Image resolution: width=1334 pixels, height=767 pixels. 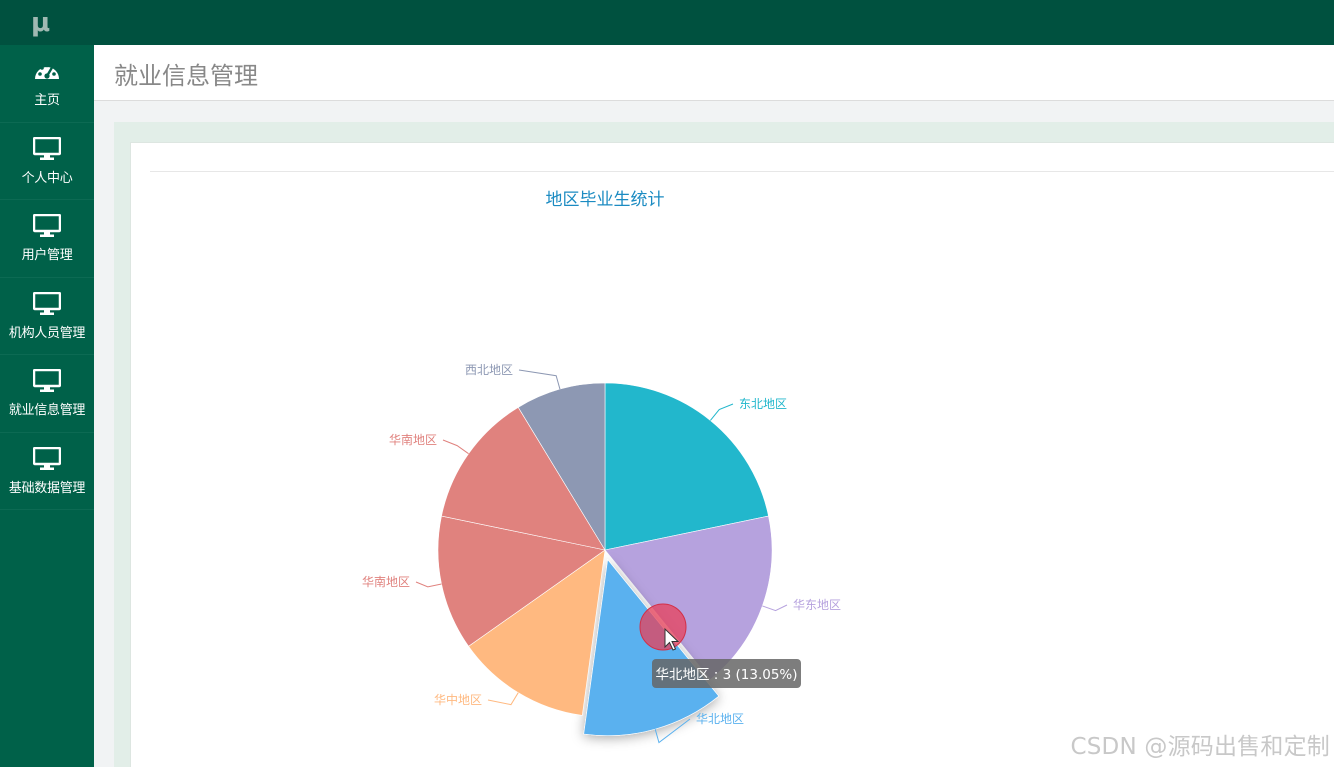 I want to click on chart-title: 地区毕业生统计, so click(x=605, y=200).